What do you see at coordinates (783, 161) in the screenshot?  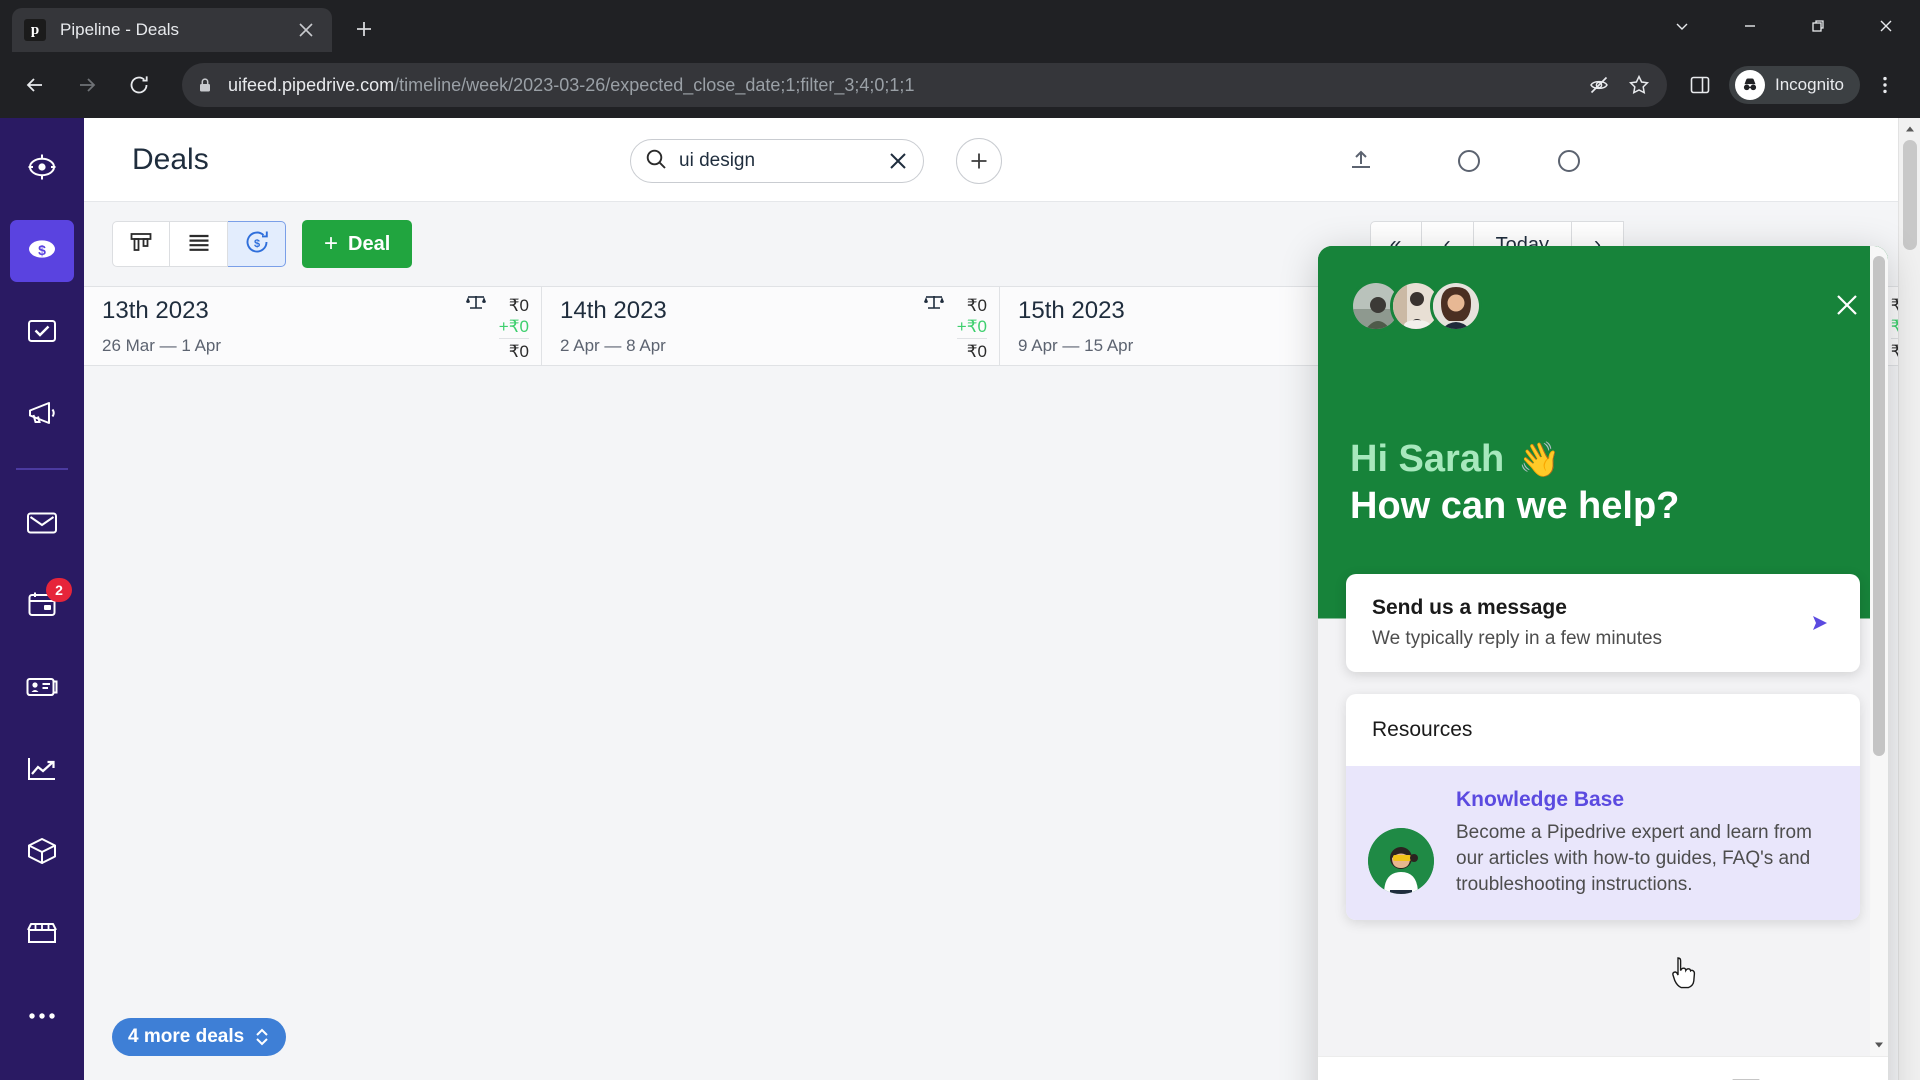 I see `search-input-value: ui design` at bounding box center [783, 161].